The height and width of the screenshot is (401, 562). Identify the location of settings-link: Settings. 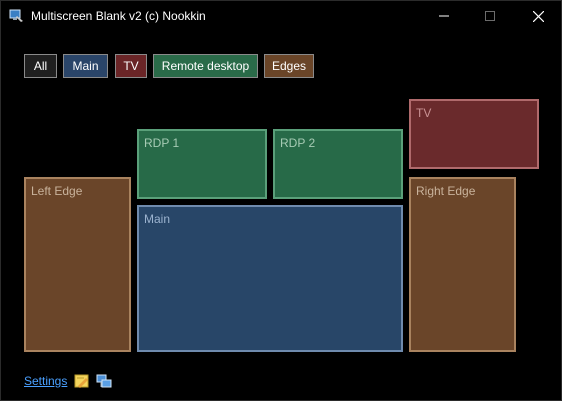
(45, 381).